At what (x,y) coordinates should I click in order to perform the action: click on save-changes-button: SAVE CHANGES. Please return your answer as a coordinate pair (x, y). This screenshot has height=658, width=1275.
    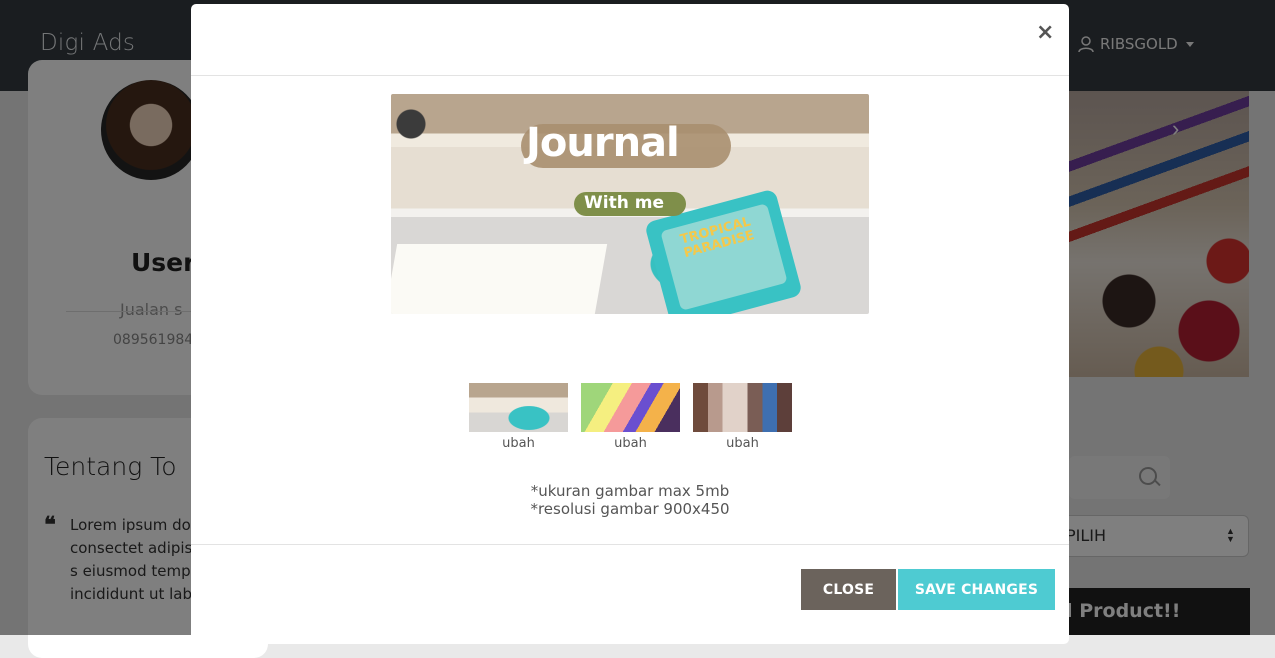
    Looking at the image, I should click on (976, 589).